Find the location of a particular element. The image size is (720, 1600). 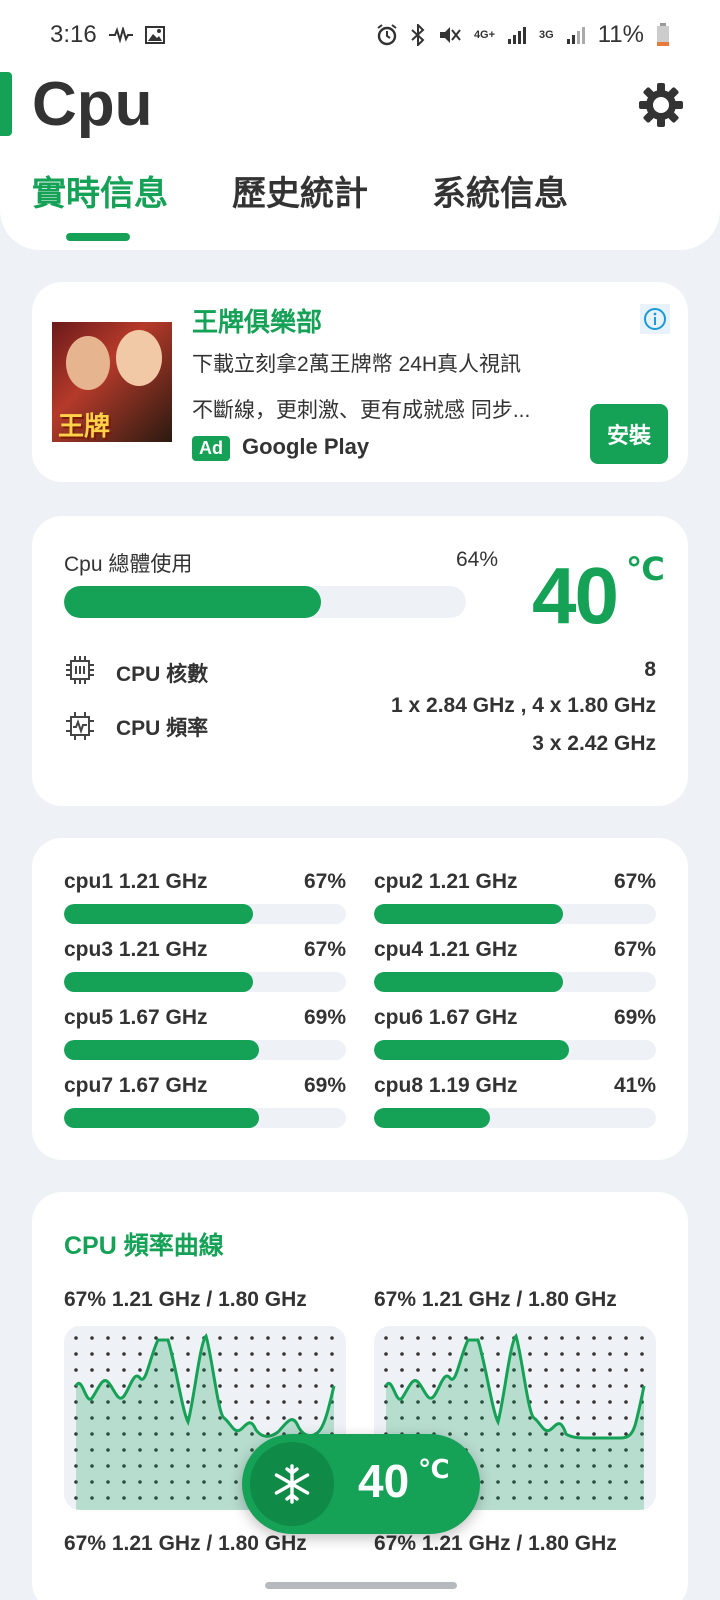

cpu-usage-percent: 64% is located at coordinates (476, 559).